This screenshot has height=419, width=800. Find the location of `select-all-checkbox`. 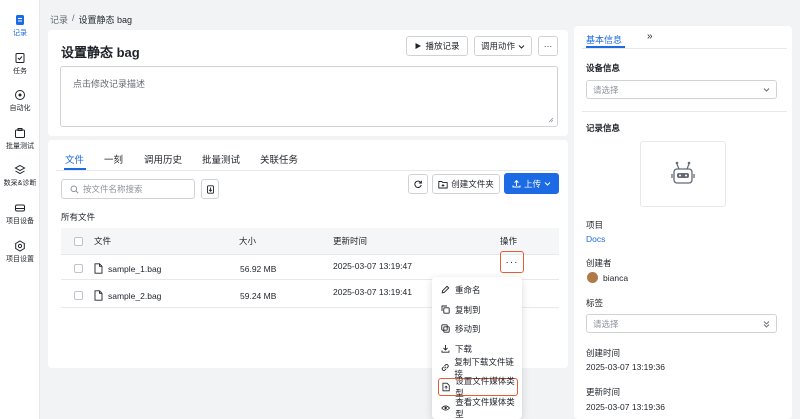

select-all-checkbox is located at coordinates (78, 241).